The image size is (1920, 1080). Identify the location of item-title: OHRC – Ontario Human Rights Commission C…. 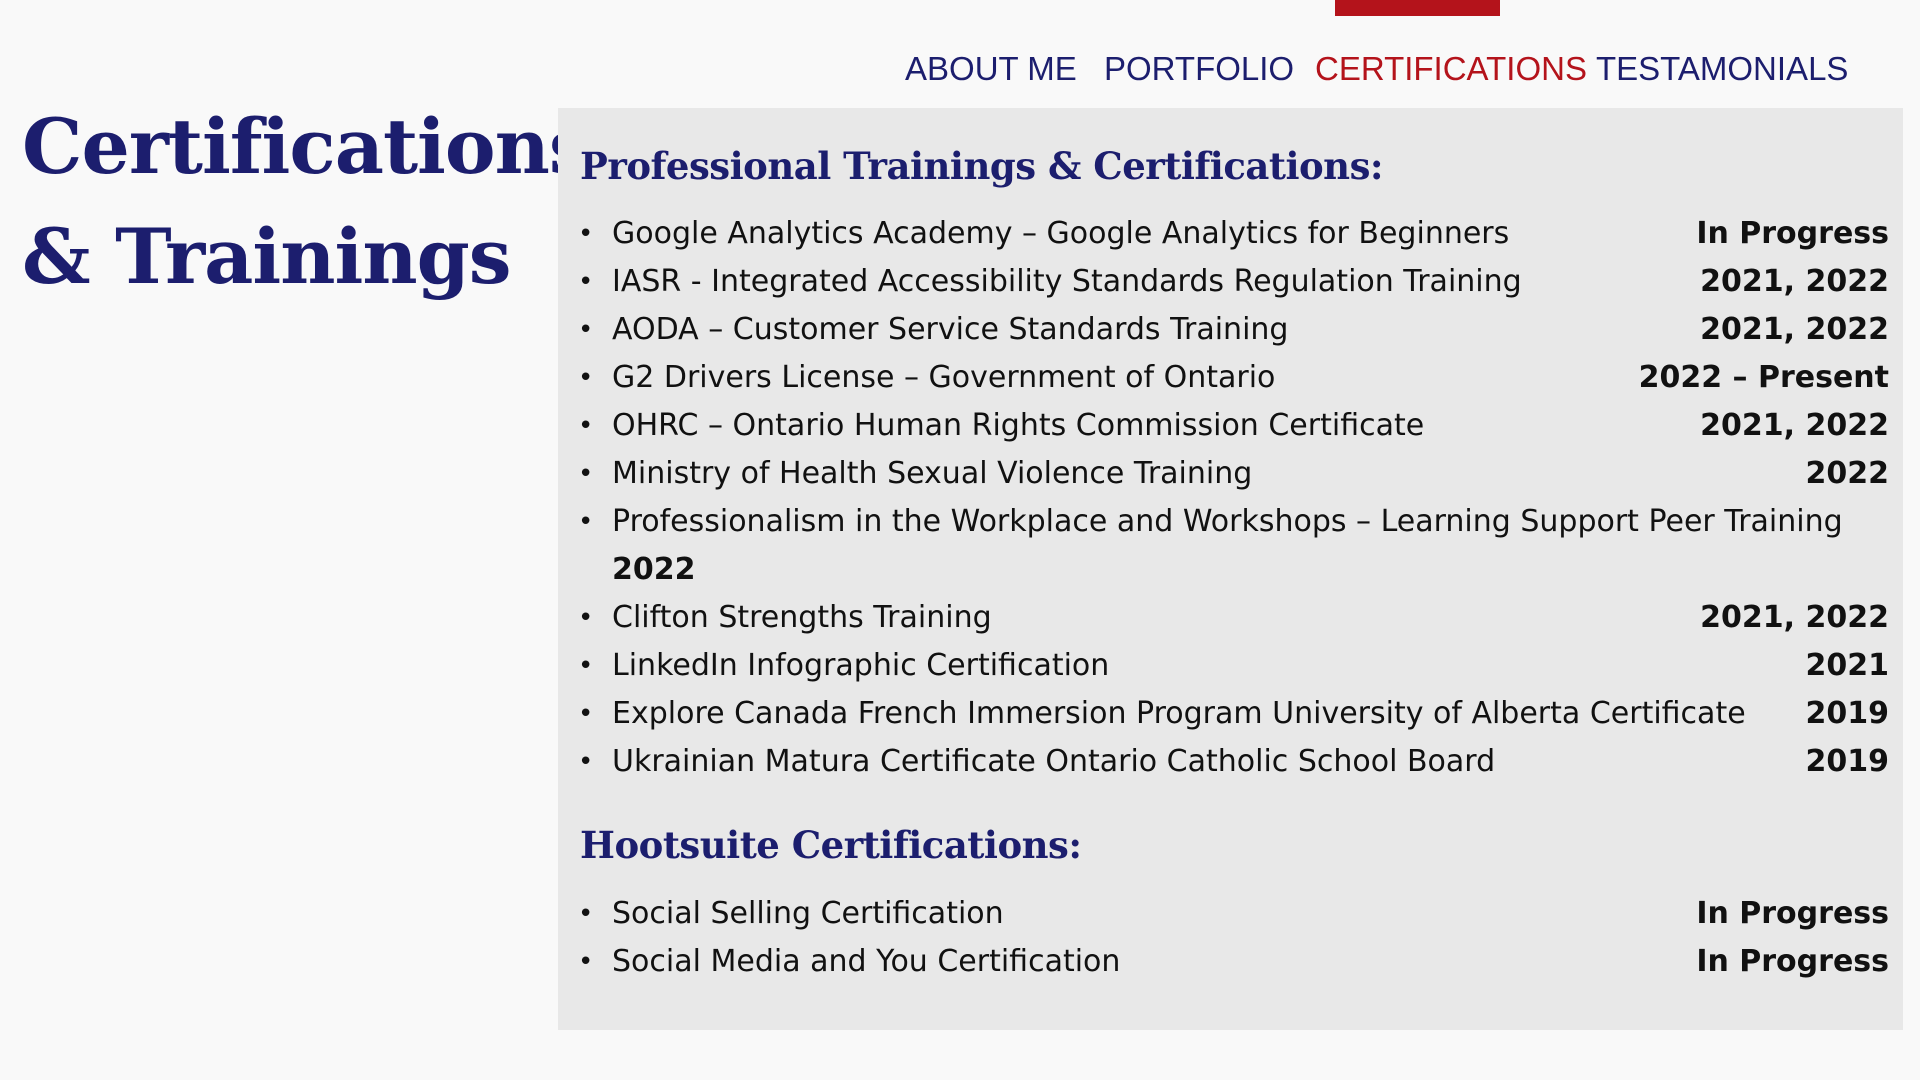
(1018, 425).